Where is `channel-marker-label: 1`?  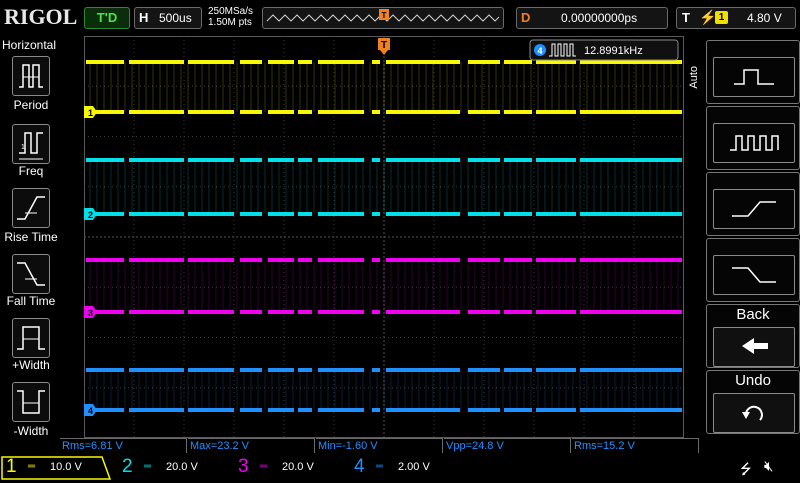 channel-marker-label: 1 is located at coordinates (90, 113).